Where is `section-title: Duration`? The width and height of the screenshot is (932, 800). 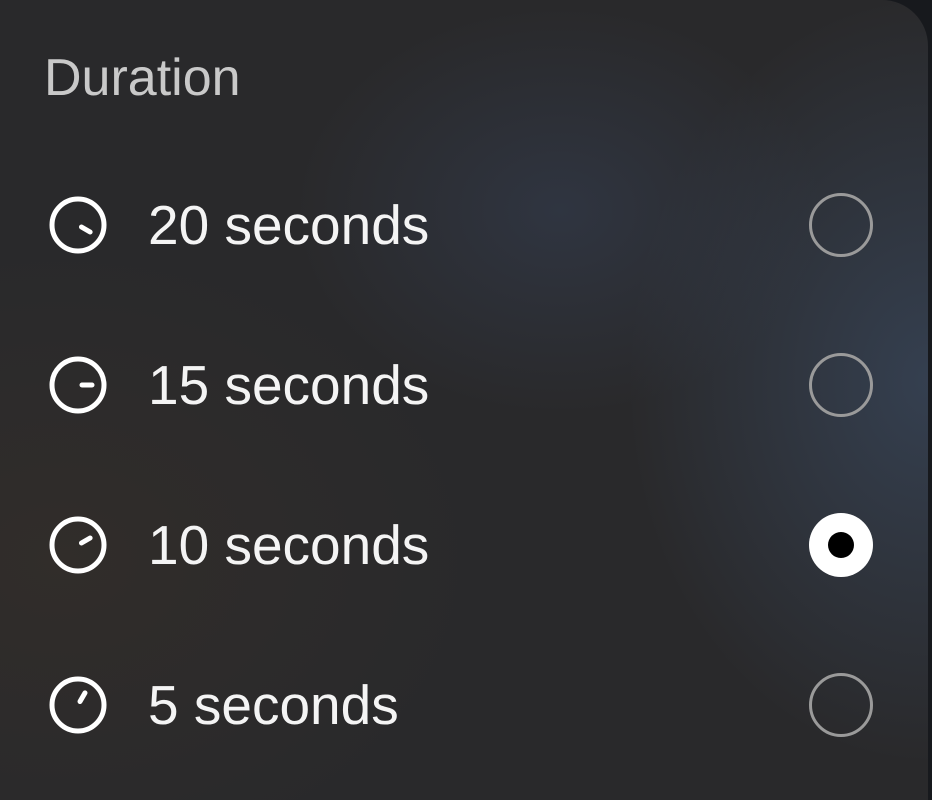
section-title: Duration is located at coordinates (142, 78).